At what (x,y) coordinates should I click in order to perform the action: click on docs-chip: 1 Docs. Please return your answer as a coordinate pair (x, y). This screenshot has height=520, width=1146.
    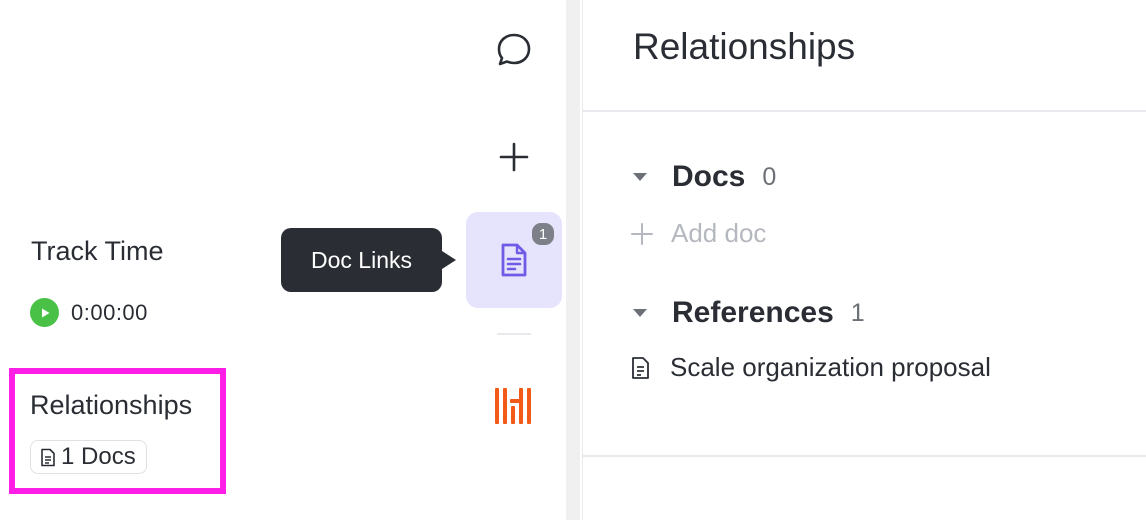
    Looking at the image, I should click on (88, 457).